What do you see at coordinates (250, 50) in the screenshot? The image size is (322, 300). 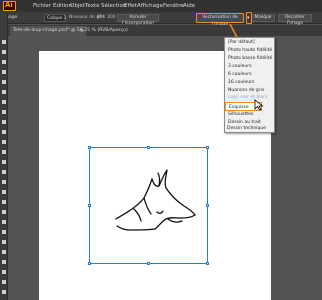 I see `preset-photo-high: Photo haute fidélité` at bounding box center [250, 50].